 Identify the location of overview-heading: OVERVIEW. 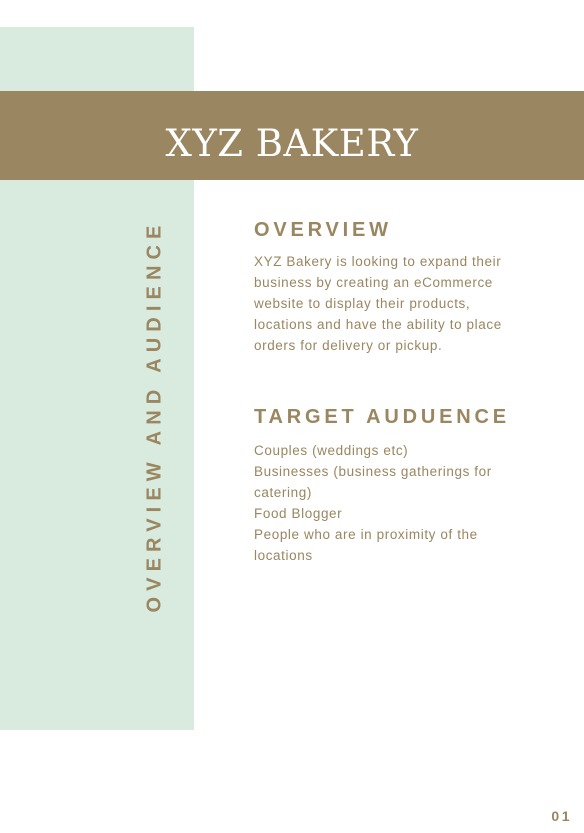
(323, 230).